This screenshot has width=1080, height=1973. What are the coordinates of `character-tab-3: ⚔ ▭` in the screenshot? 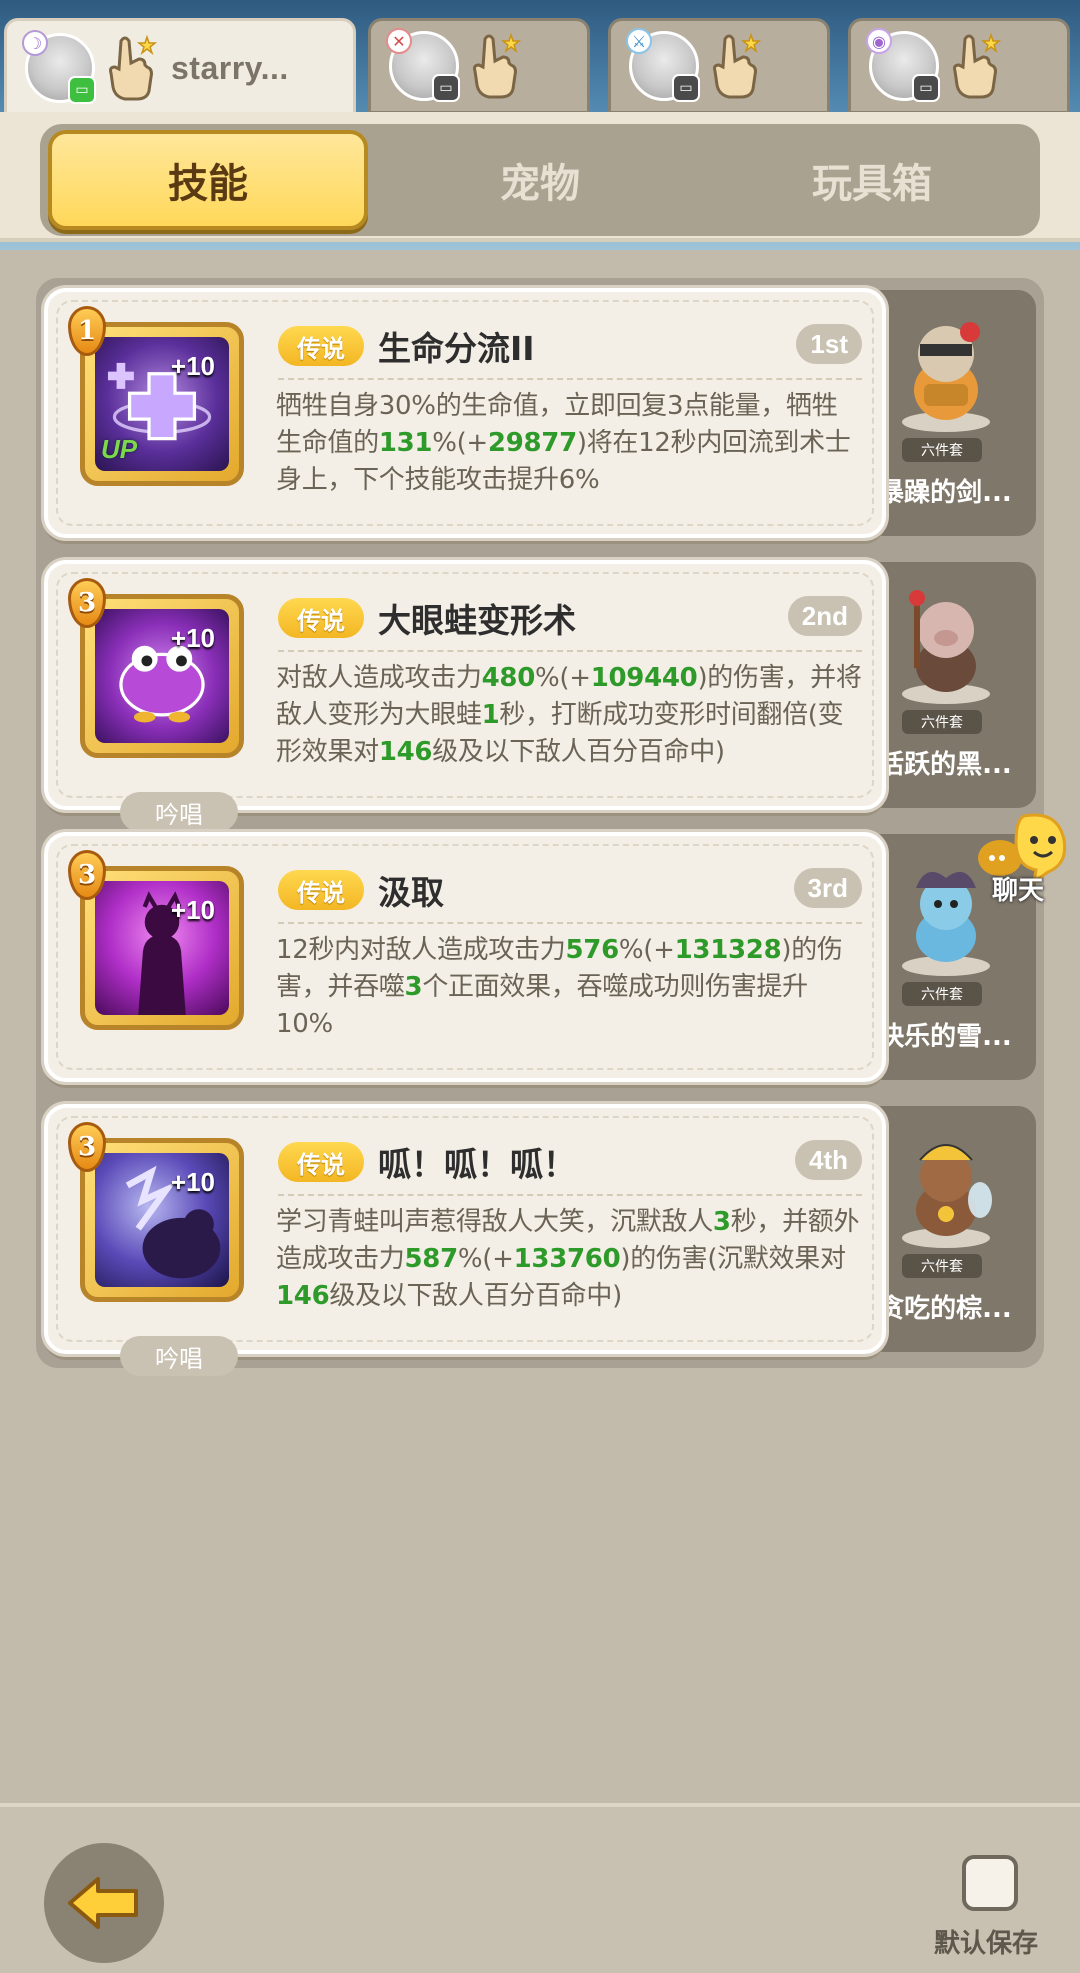 It's located at (719, 66).